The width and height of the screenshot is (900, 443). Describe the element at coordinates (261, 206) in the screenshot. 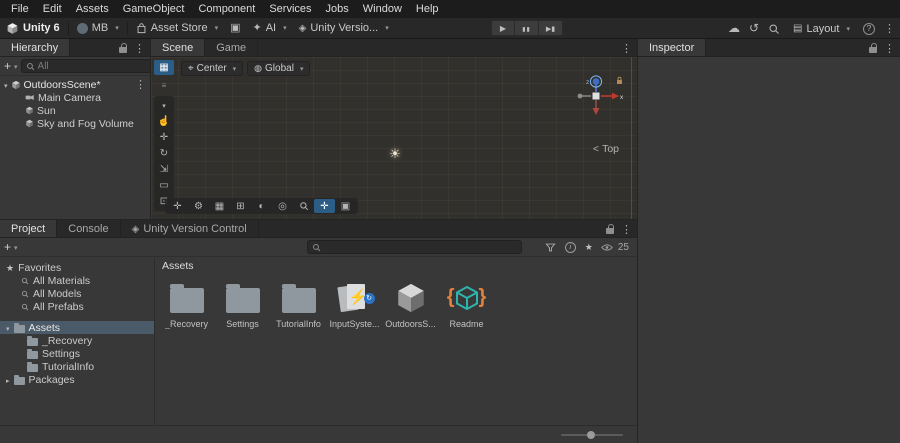

I see `shading-mode-icon` at that location.